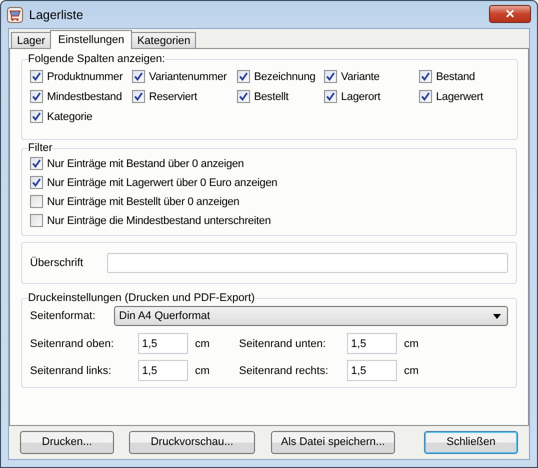  What do you see at coordinates (455, 76) in the screenshot?
I see `checkbox-label: Bestand` at bounding box center [455, 76].